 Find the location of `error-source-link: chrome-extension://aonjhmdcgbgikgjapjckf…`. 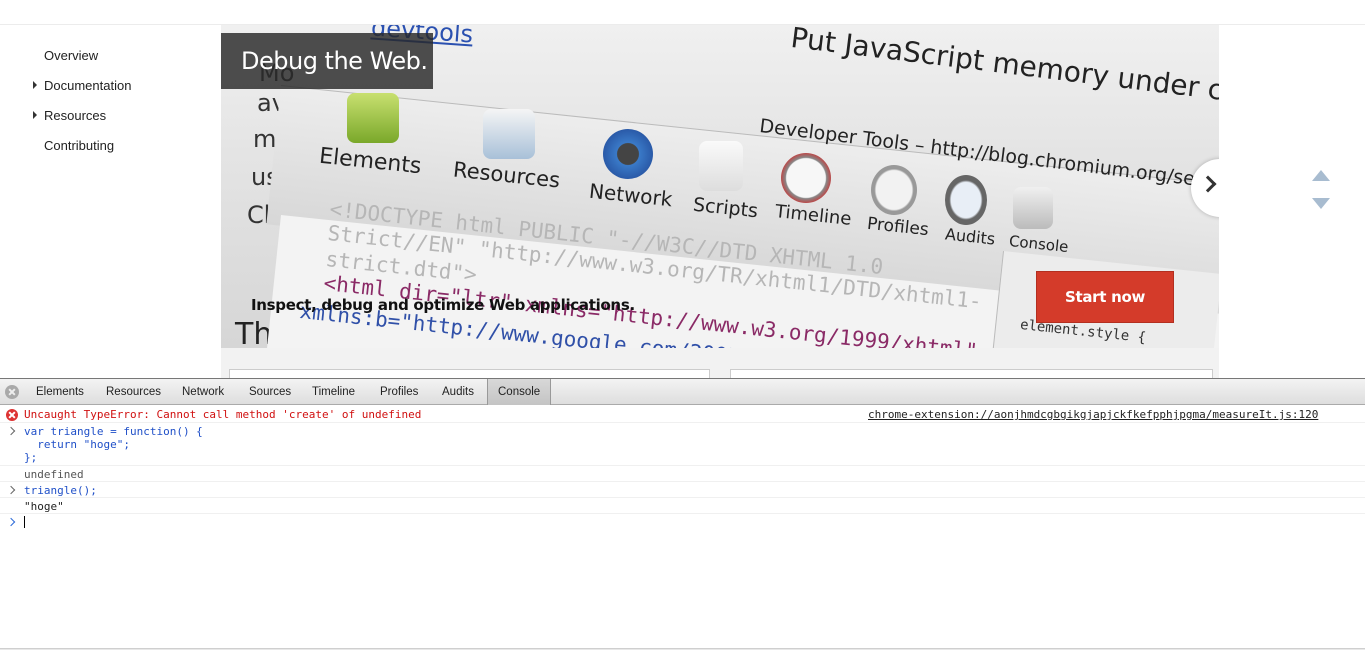

error-source-link: chrome-extension://aonjhmdcgbgikgjapjckf… is located at coordinates (1093, 414).